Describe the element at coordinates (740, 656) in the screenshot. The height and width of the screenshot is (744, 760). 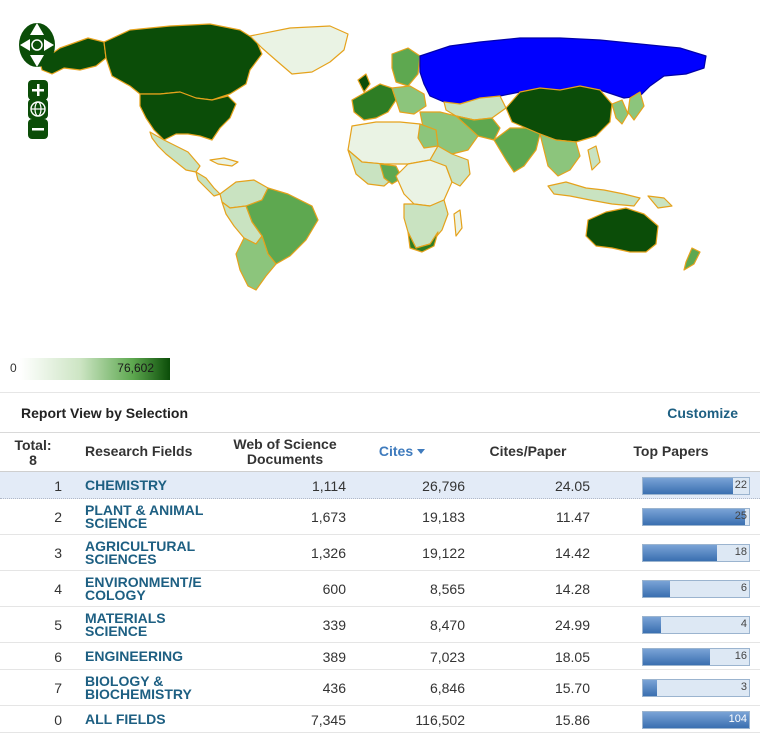
I see `top-papers-count: 16` at that location.